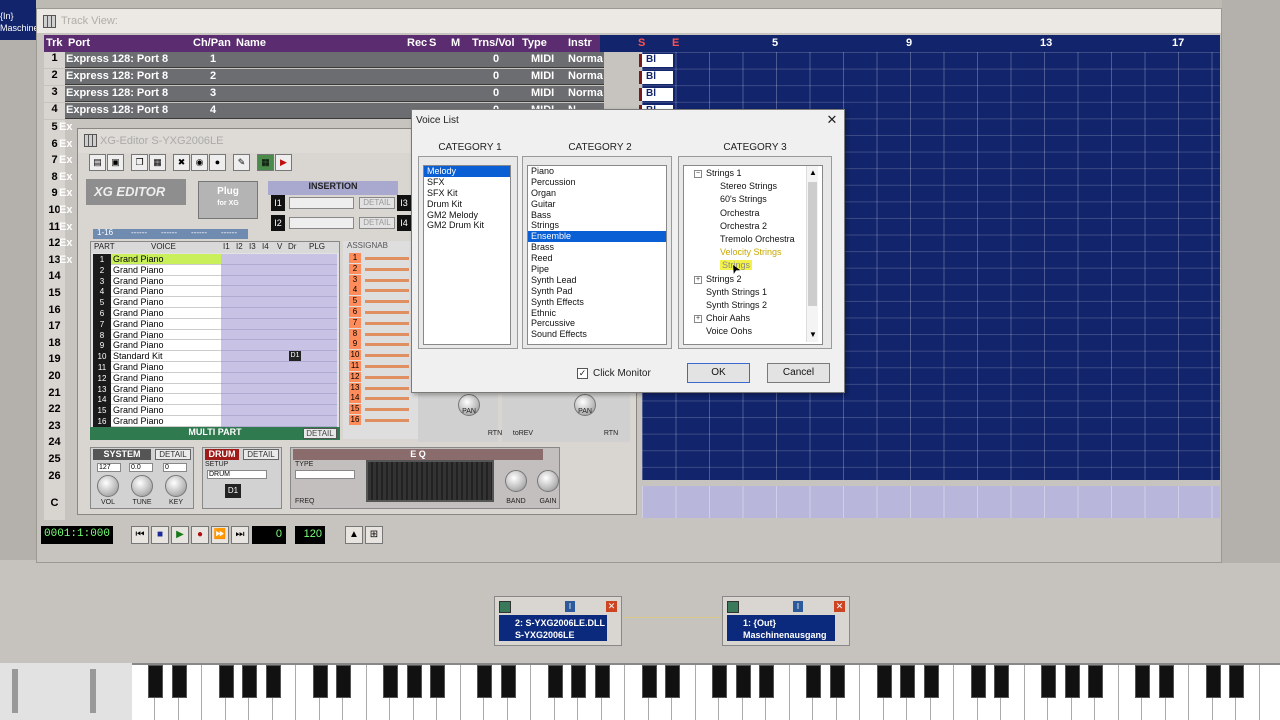 The width and height of the screenshot is (1280, 720). I want to click on save-icon: ▣, so click(115, 162).